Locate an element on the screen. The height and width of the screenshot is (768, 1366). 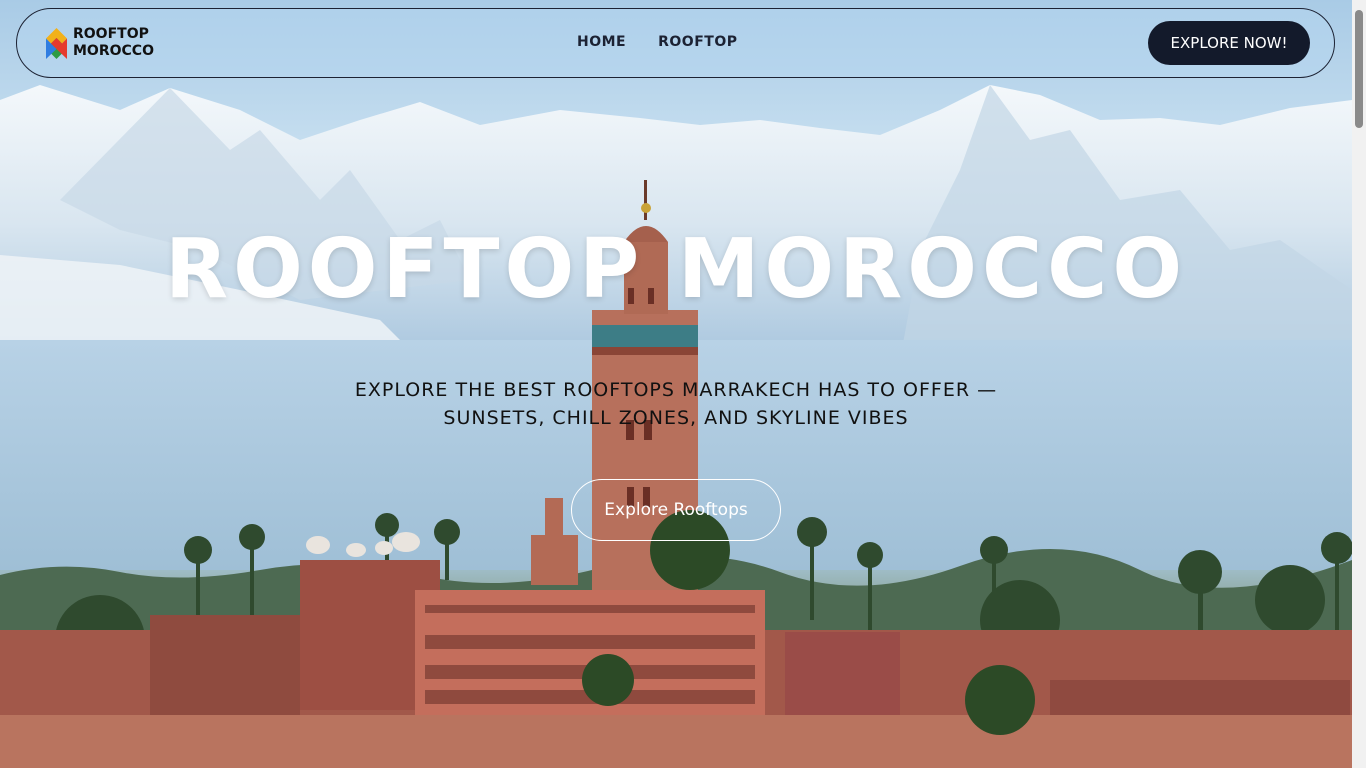
brand-name: ROOFTOP MOROCCO is located at coordinates (113, 43).